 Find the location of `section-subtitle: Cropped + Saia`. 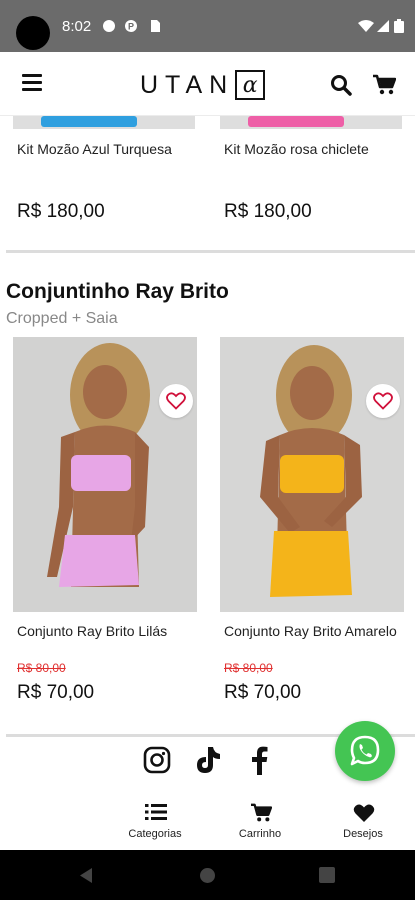

section-subtitle: Cropped + Saia is located at coordinates (62, 318).